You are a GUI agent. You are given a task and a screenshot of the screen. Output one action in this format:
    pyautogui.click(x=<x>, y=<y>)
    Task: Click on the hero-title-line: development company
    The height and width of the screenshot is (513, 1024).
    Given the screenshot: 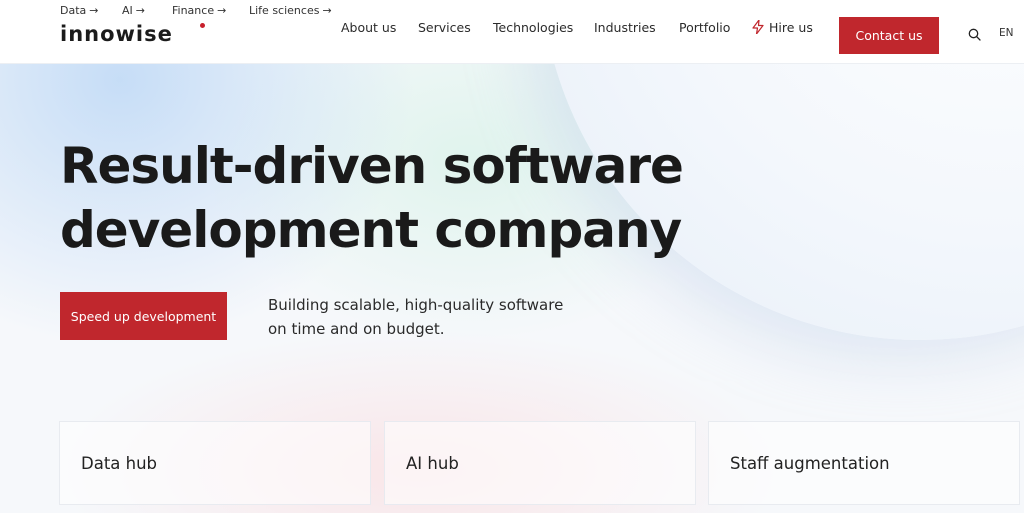 What is the action you would take?
    pyautogui.click(x=371, y=230)
    